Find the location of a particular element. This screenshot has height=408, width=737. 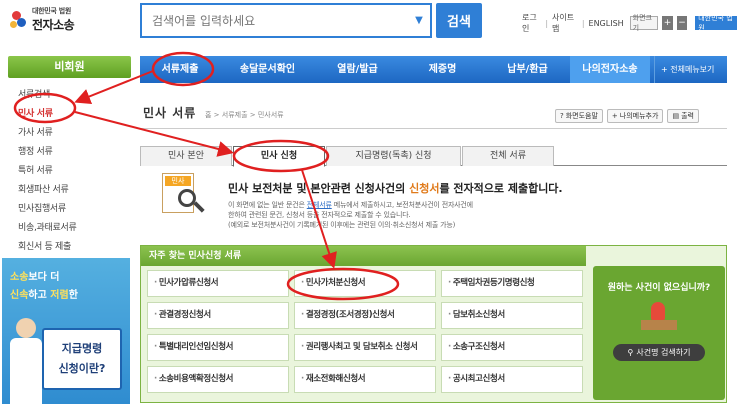

print-button: ▤ 출력 is located at coordinates (683, 116).